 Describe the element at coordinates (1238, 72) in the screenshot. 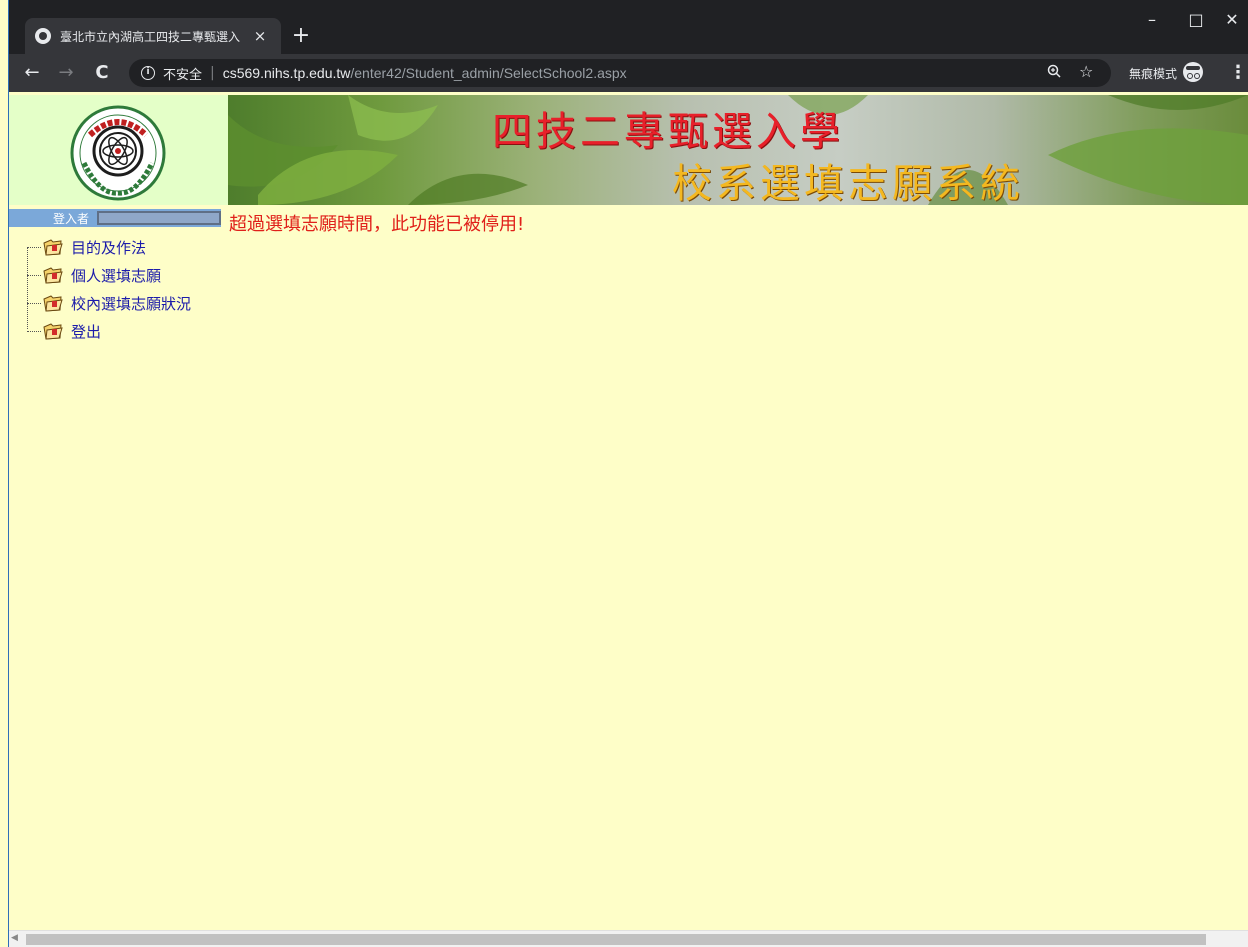

I see `menu-icon: ⋮` at that location.